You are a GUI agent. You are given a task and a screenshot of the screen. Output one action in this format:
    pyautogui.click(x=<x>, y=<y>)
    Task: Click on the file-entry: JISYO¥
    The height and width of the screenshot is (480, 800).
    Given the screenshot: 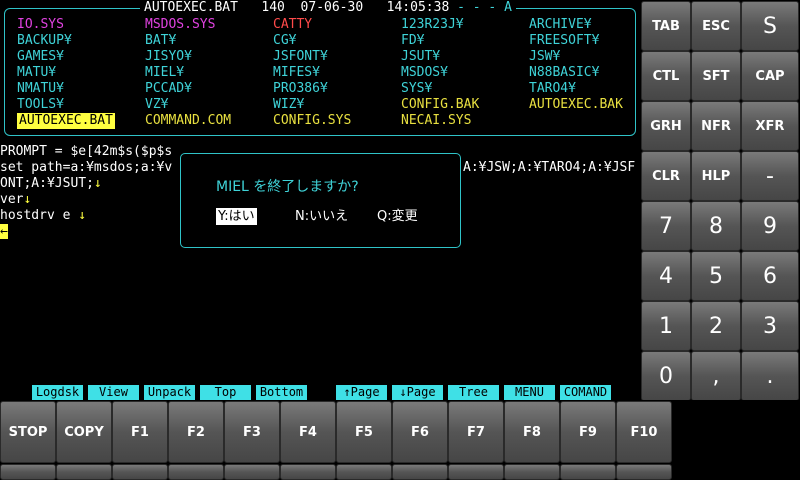 What is the action you would take?
    pyautogui.click(x=168, y=57)
    